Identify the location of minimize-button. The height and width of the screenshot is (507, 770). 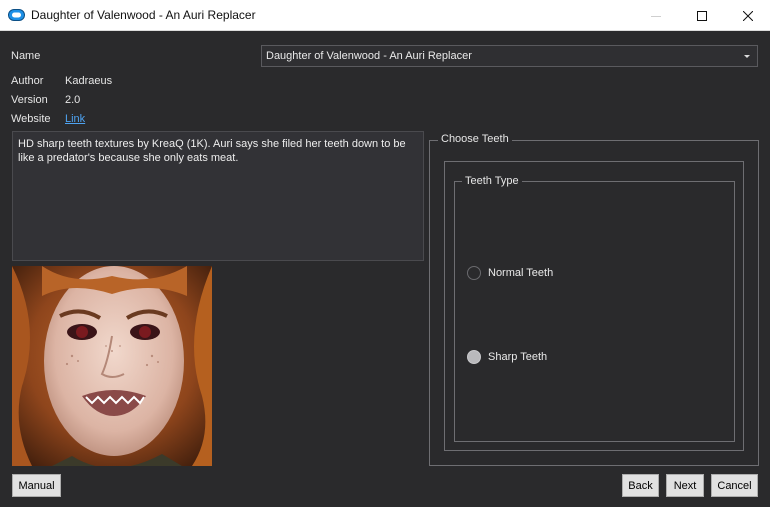
(656, 15).